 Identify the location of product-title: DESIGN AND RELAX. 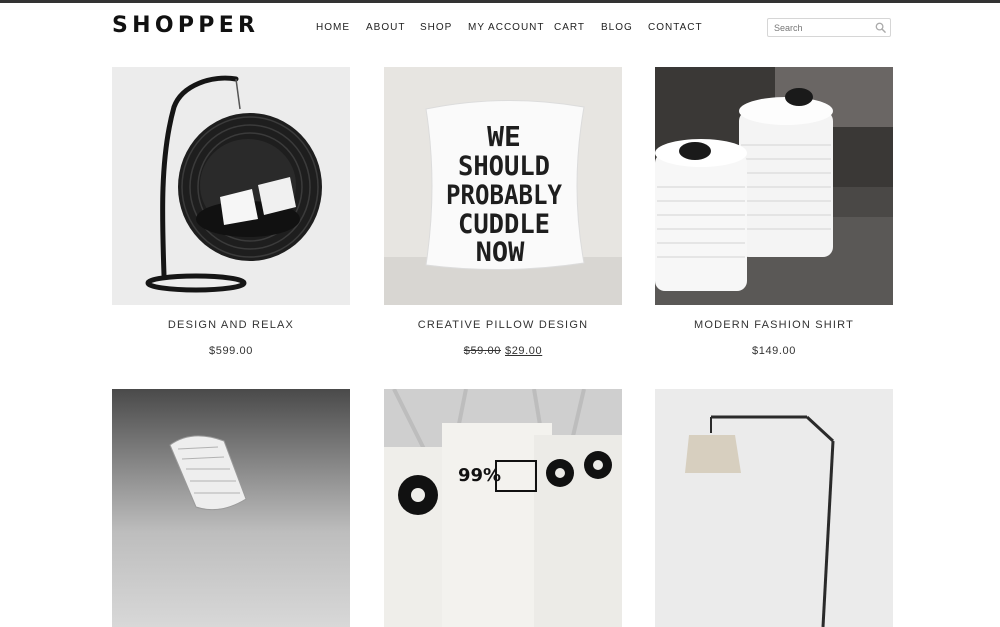
(231, 325).